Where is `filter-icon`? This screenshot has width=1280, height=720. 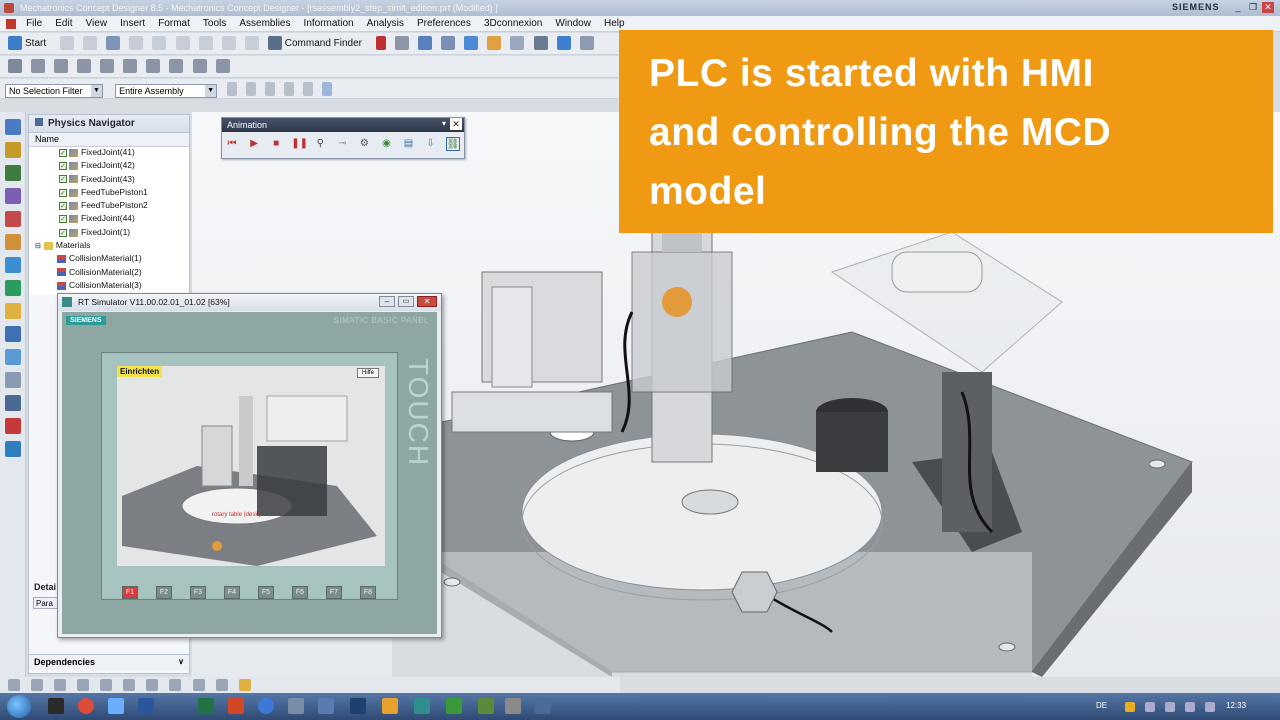 filter-icon is located at coordinates (232, 89).